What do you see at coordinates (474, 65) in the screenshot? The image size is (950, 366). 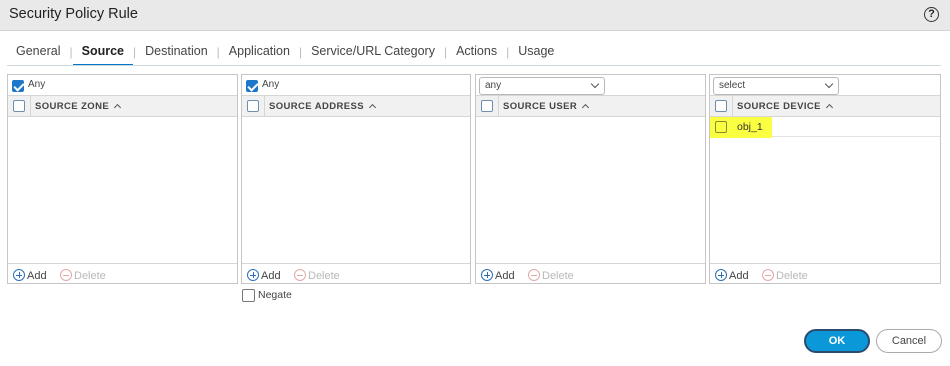 I see `tab-underline-rule` at bounding box center [474, 65].